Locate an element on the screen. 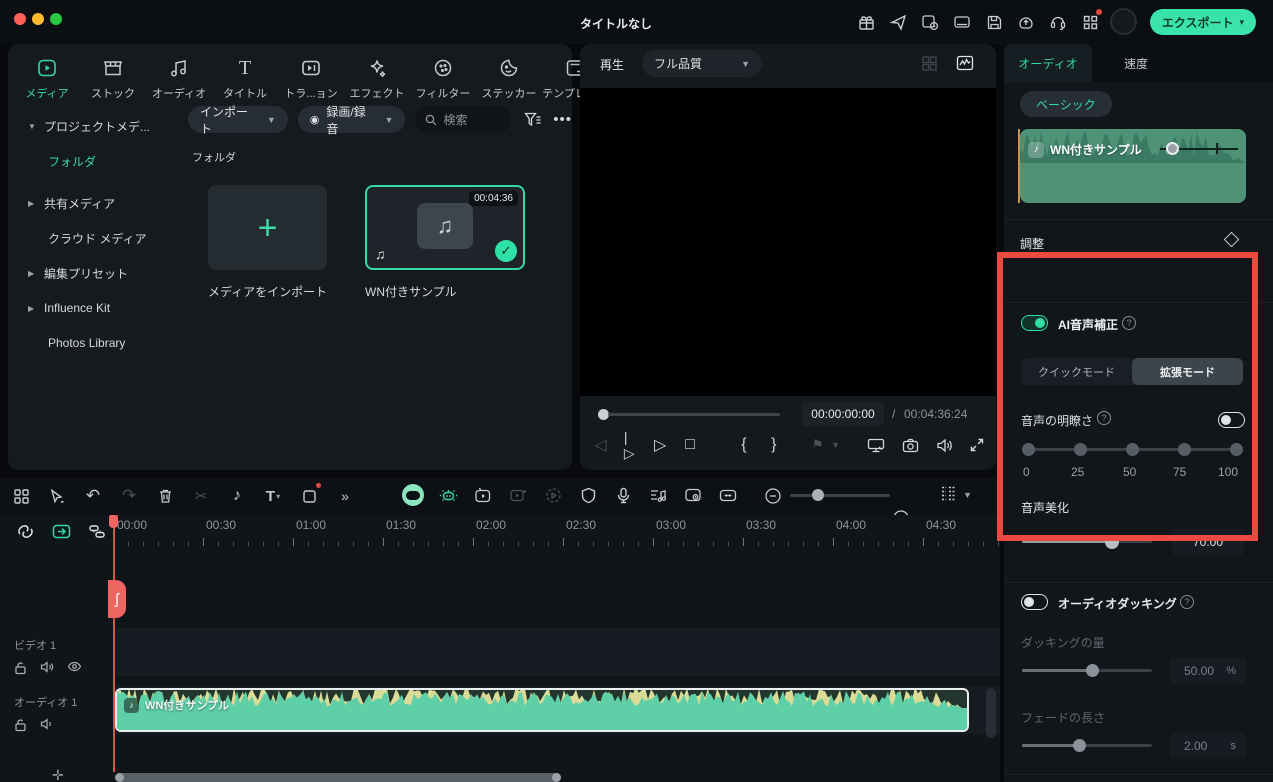 This screenshot has height=782, width=1273. headset-support-icon is located at coordinates (1058, 22).